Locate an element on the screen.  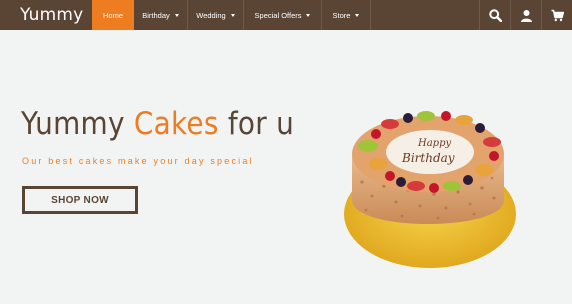
hero-title-accent: Cakes is located at coordinates (176, 124).